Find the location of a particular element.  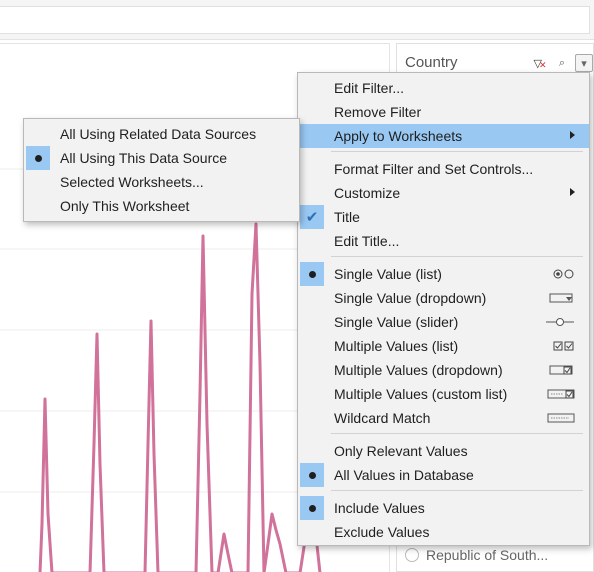

menu-item-only-relevant-values: Only Relevant Values is located at coordinates (443, 451).